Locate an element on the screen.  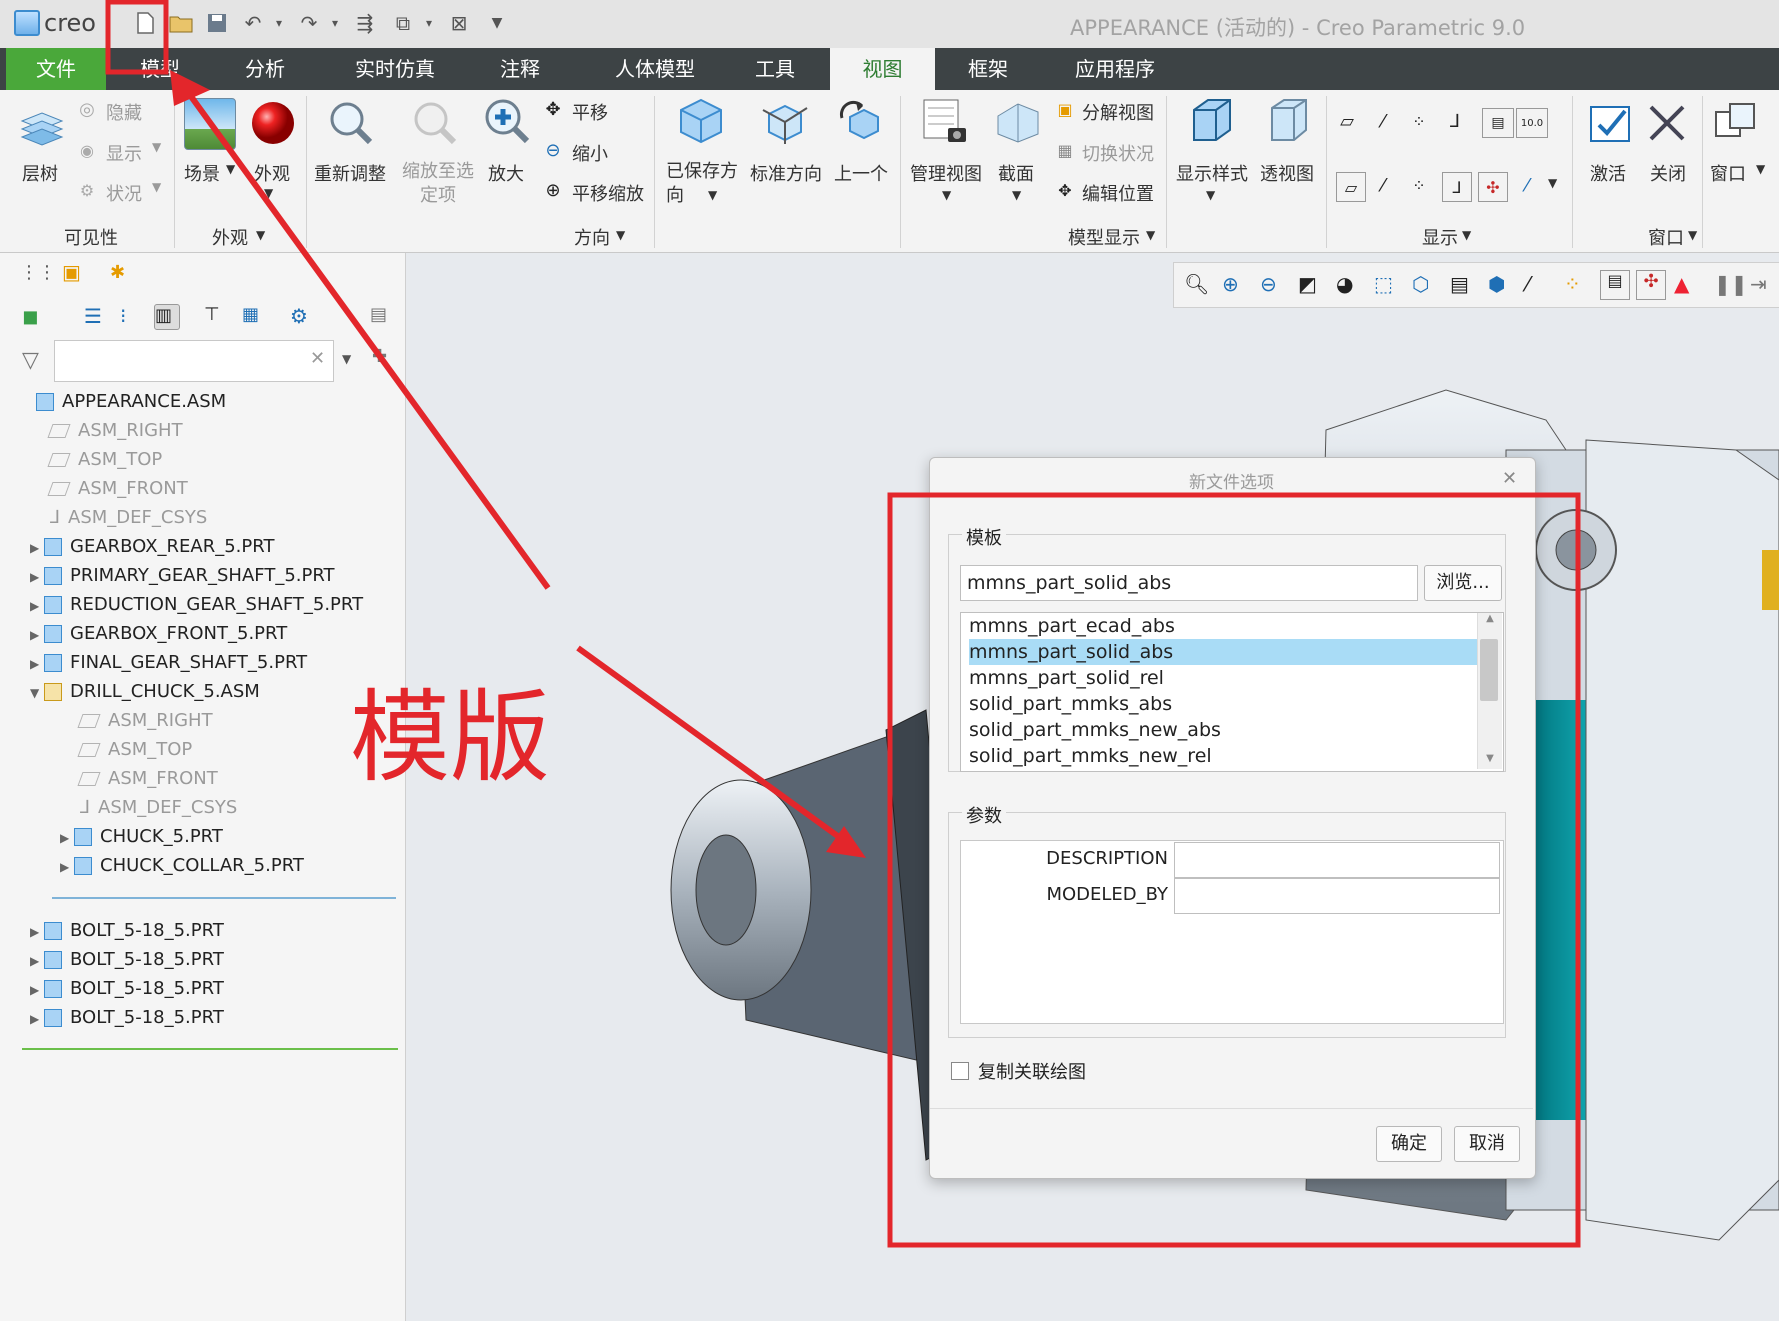
layer-tree-icon is located at coordinates (41, 129).